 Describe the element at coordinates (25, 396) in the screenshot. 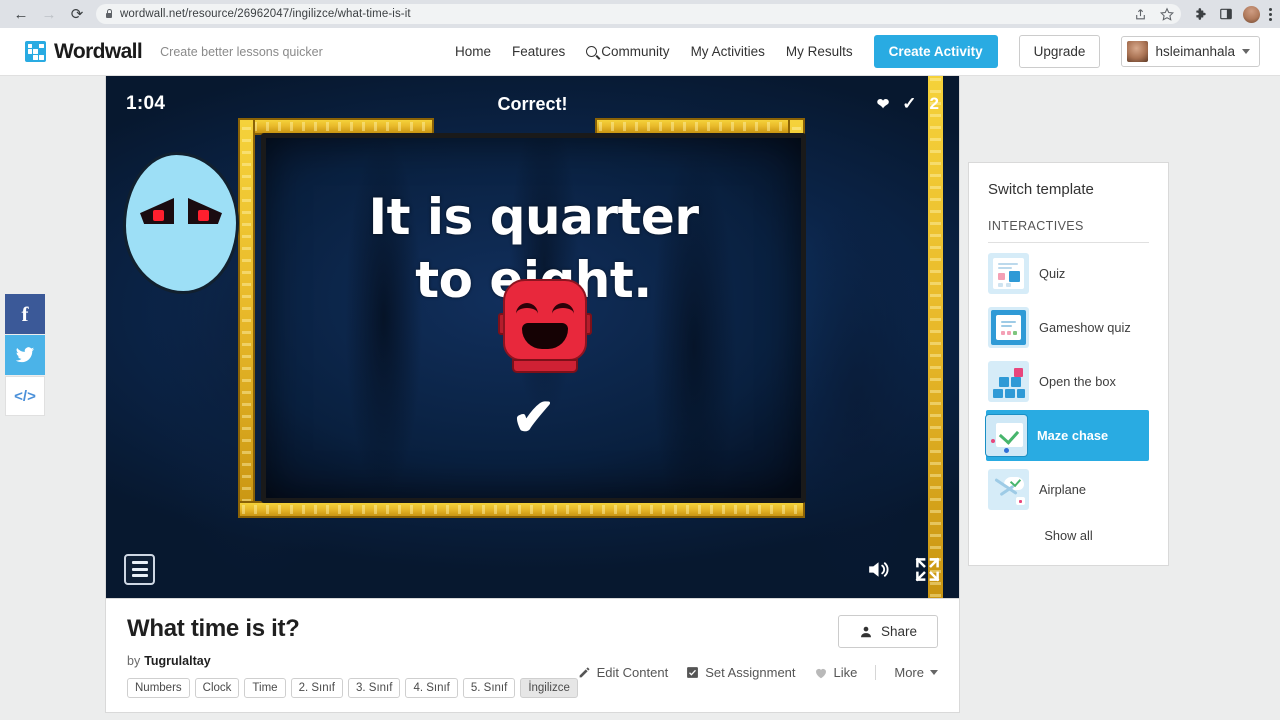

I see `embed-code-icon: </>` at that location.